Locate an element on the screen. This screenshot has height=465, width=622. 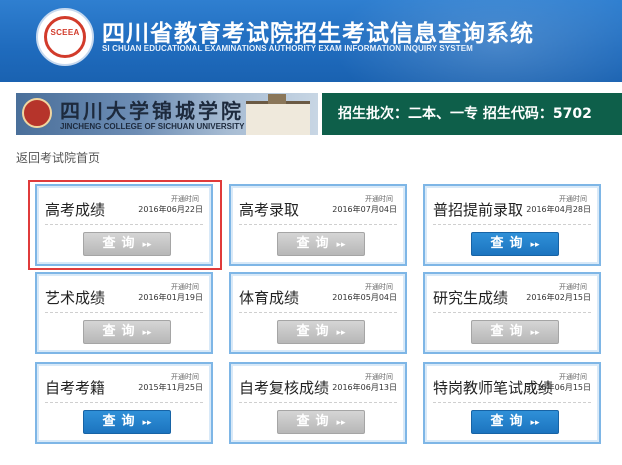
query-card: 体育成绩 开通时间 2016年05月04日查询 ▸▸ is located at coordinates (318, 313).